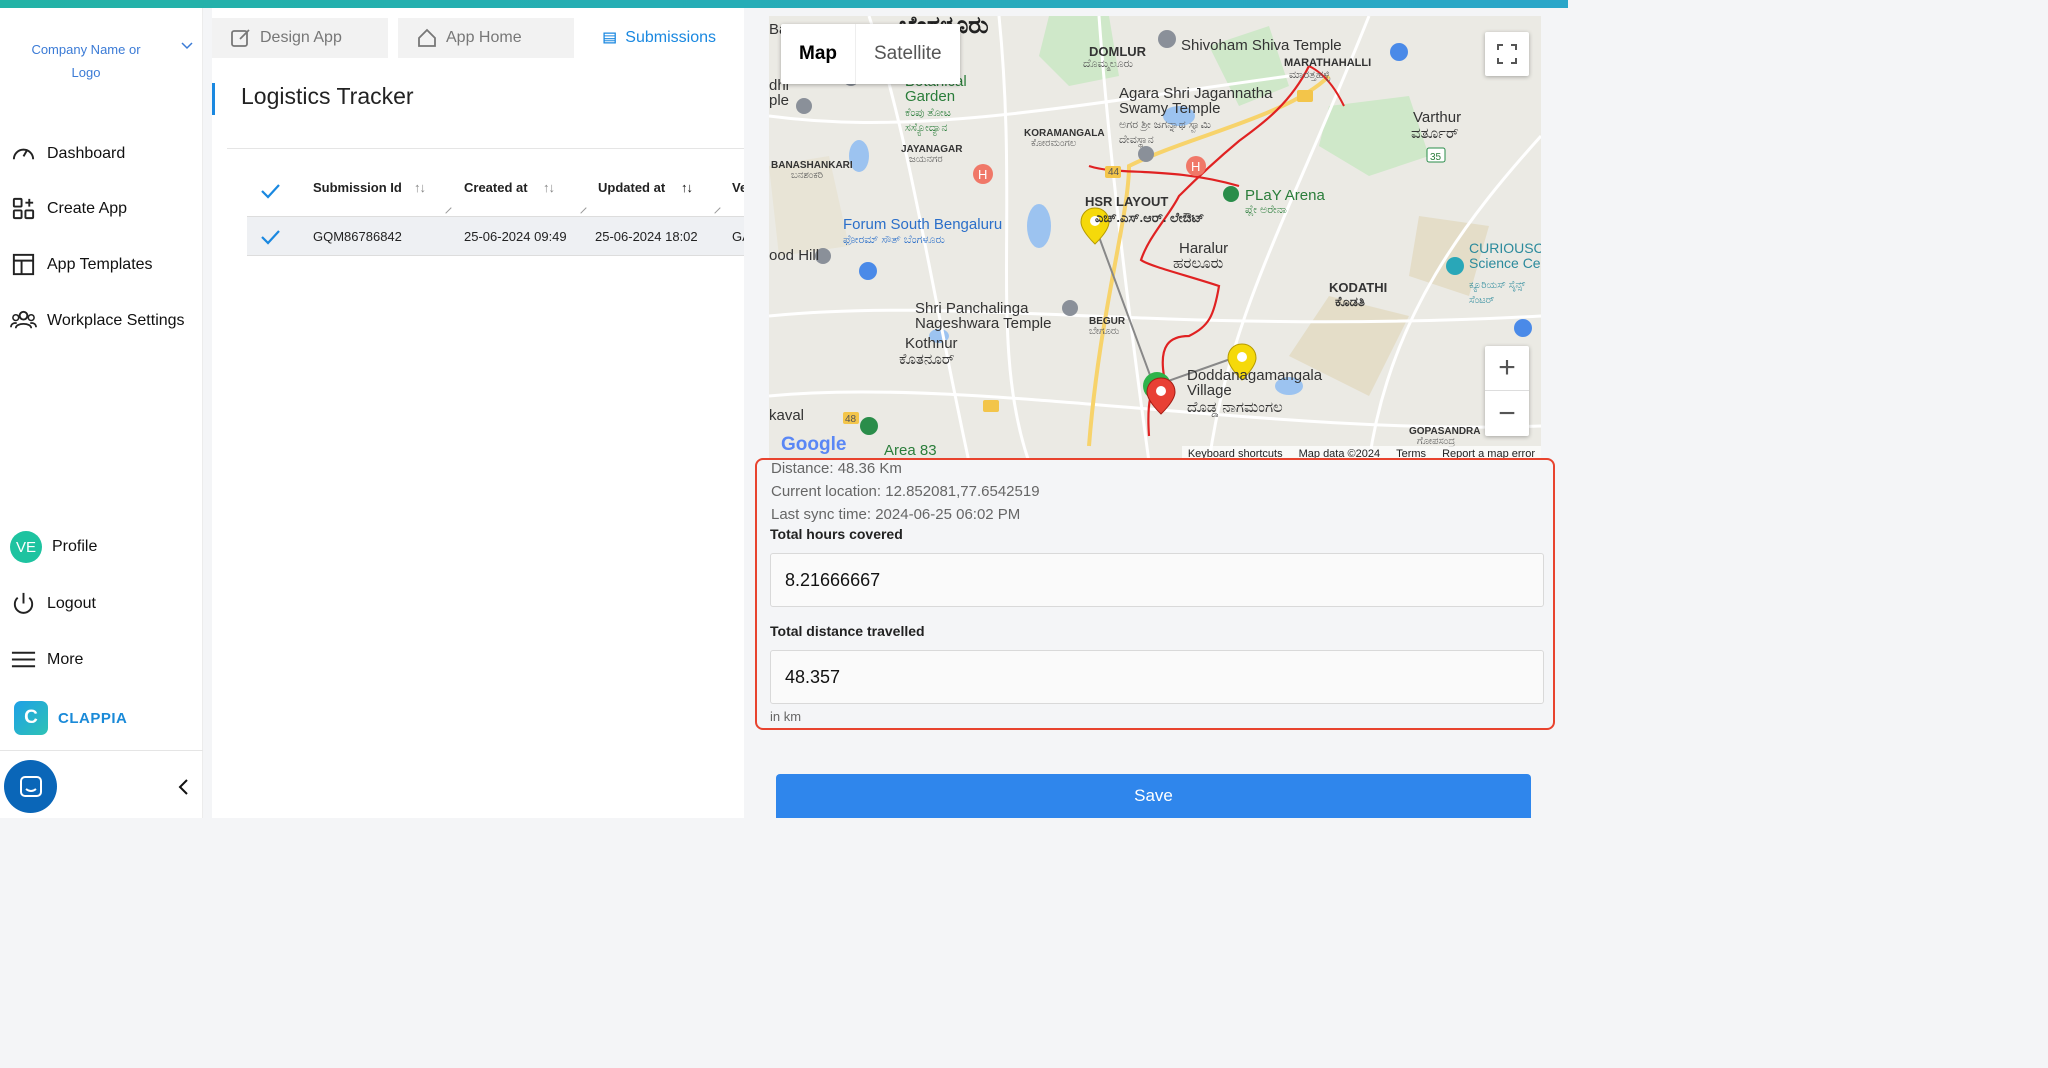 Image resolution: width=2048 pixels, height=1068 pixels. What do you see at coordinates (68, 208) in the screenshot?
I see `sidebar-item-create-app: Create App` at bounding box center [68, 208].